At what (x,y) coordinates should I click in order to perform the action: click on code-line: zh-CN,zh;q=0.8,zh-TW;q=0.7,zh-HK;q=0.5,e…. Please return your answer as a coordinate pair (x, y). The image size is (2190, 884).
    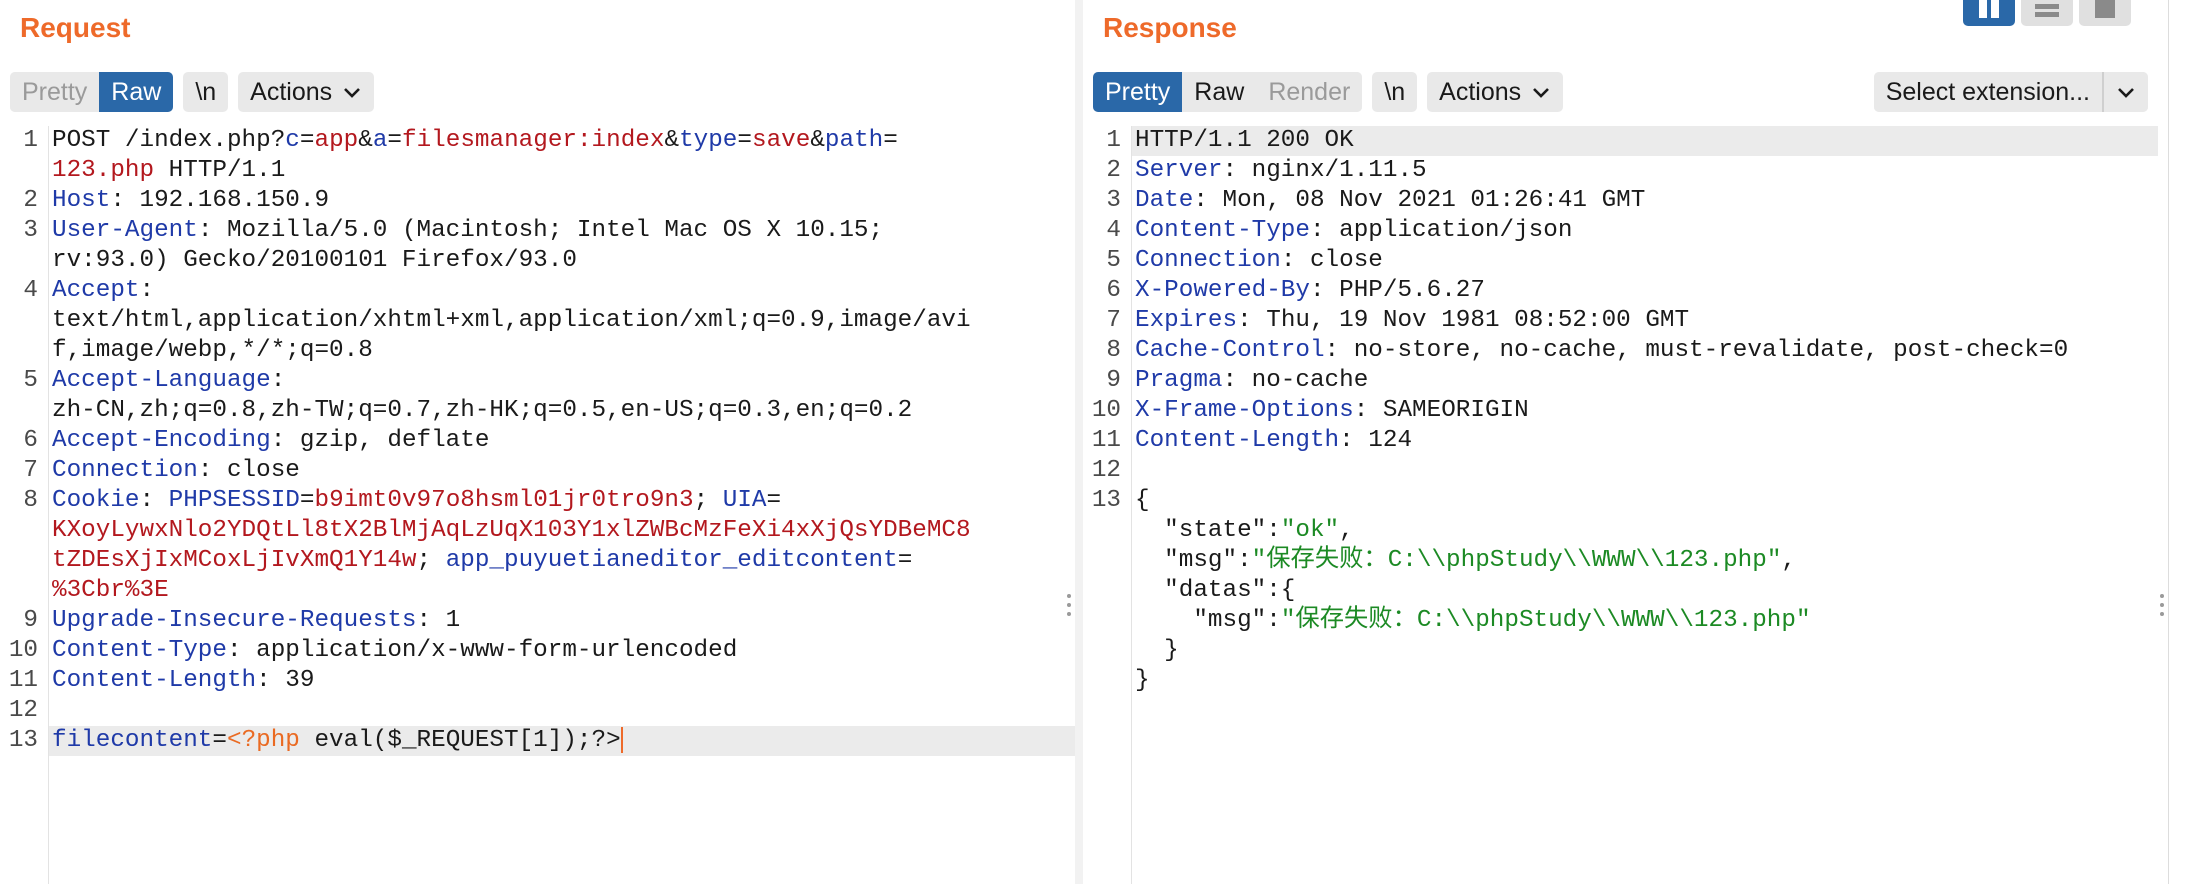
    Looking at the image, I should click on (537, 411).